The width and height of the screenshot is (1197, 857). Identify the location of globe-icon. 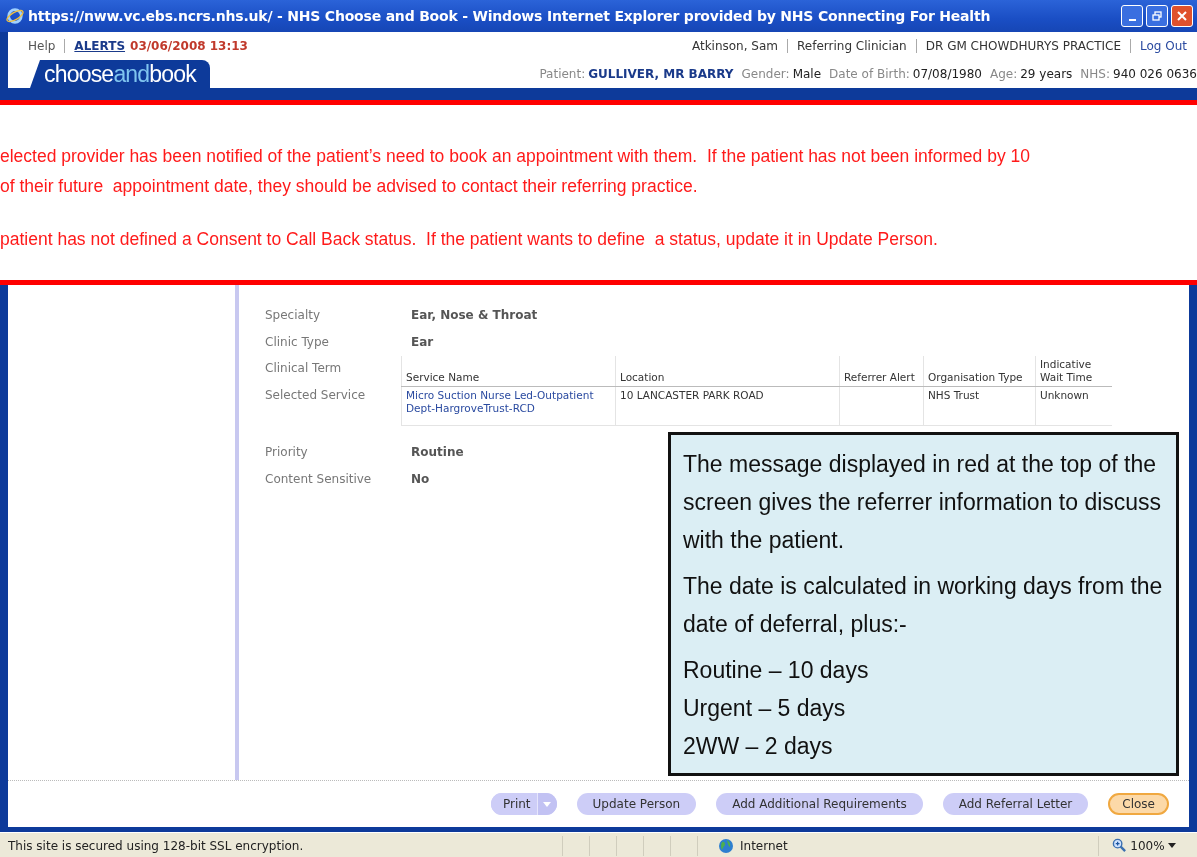
(726, 845).